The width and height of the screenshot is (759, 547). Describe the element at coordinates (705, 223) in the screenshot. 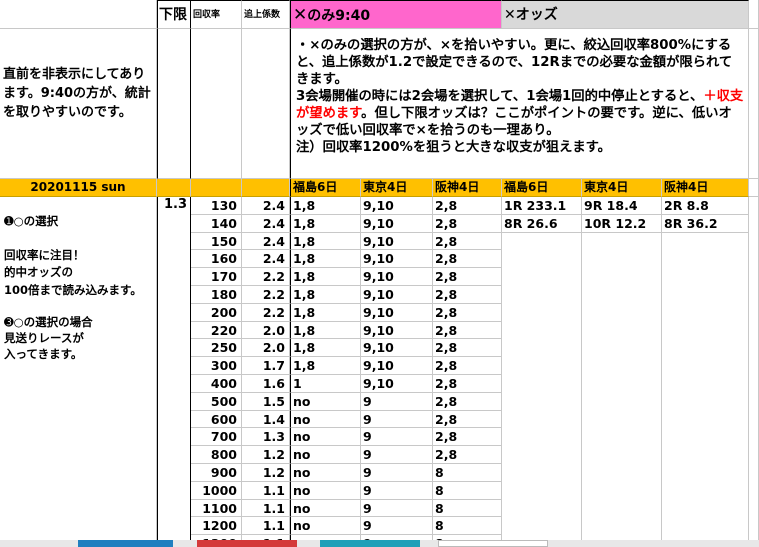

I see `odds-hanshin-cell: 8R 36.2` at that location.